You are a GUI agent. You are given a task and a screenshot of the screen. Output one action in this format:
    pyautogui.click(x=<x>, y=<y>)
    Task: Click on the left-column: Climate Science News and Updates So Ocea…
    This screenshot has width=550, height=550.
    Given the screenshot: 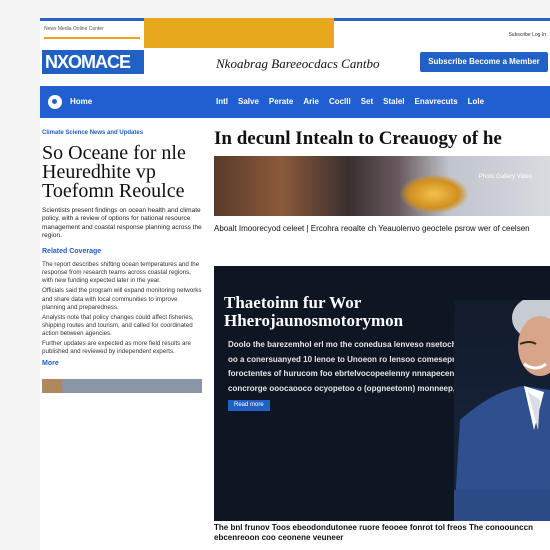 What is the action you would take?
    pyautogui.click(x=122, y=262)
    